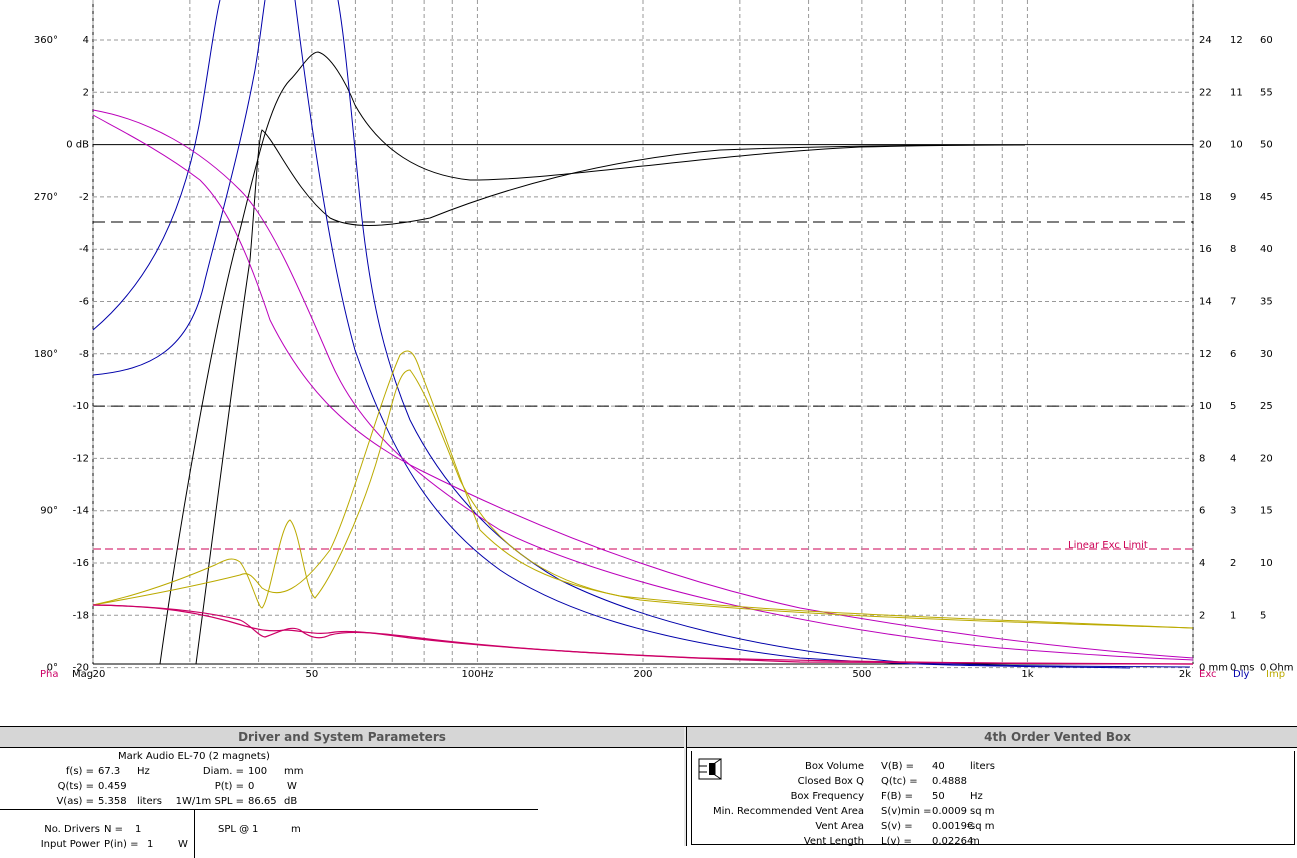 The width and height of the screenshot is (1297, 858). I want to click on right-imp-tick: 5, so click(1263, 615).